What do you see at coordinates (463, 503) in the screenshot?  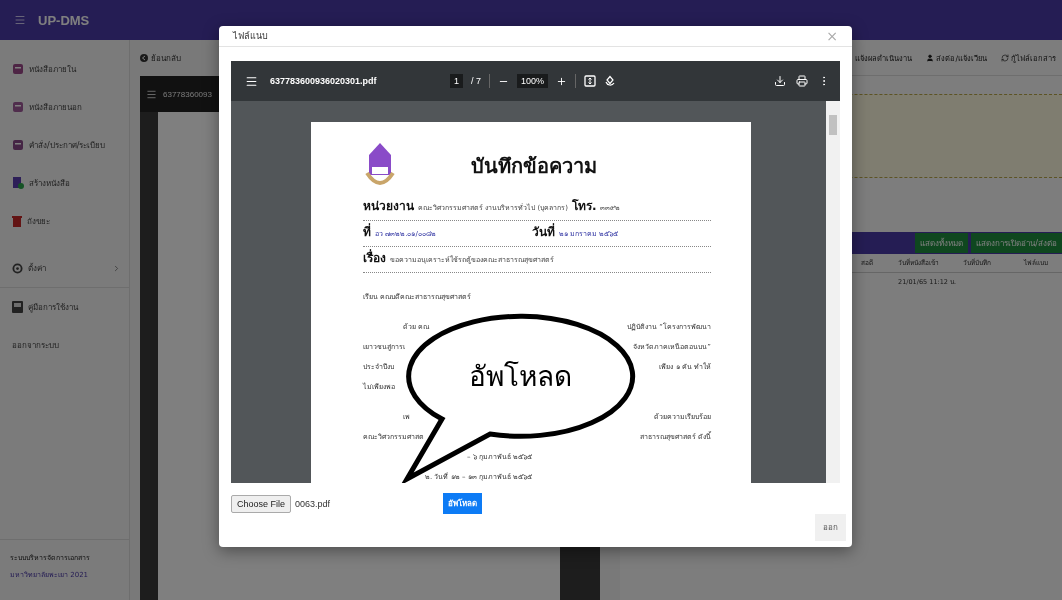 I see `upload-button: อัพโหลด` at bounding box center [463, 503].